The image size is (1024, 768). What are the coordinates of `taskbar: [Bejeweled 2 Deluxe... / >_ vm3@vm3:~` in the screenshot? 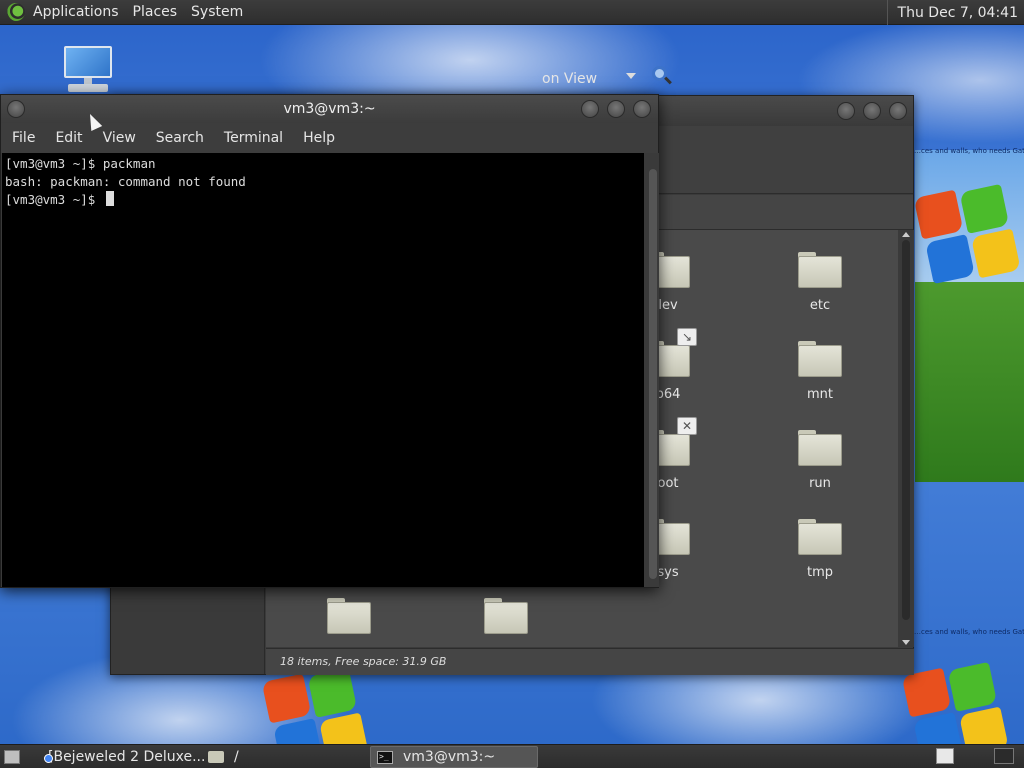 It's located at (512, 756).